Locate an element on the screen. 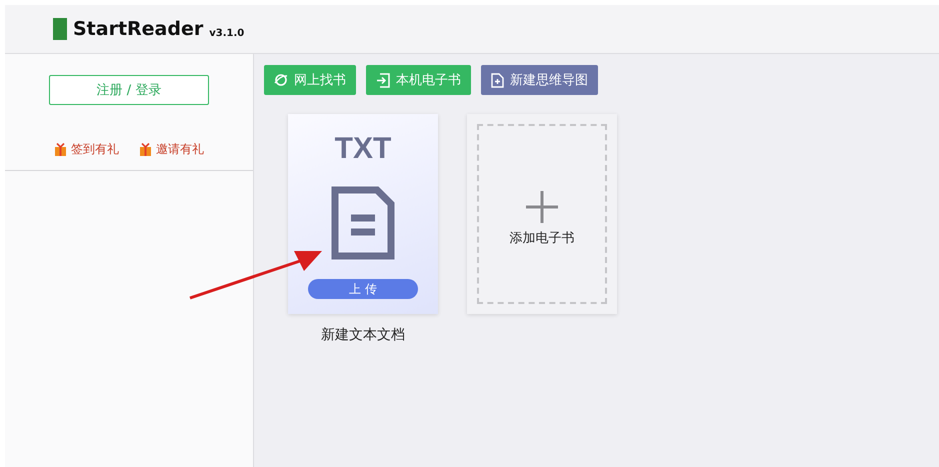 The height and width of the screenshot is (467, 939). book-title: 新建文本文档 is located at coordinates (363, 335).